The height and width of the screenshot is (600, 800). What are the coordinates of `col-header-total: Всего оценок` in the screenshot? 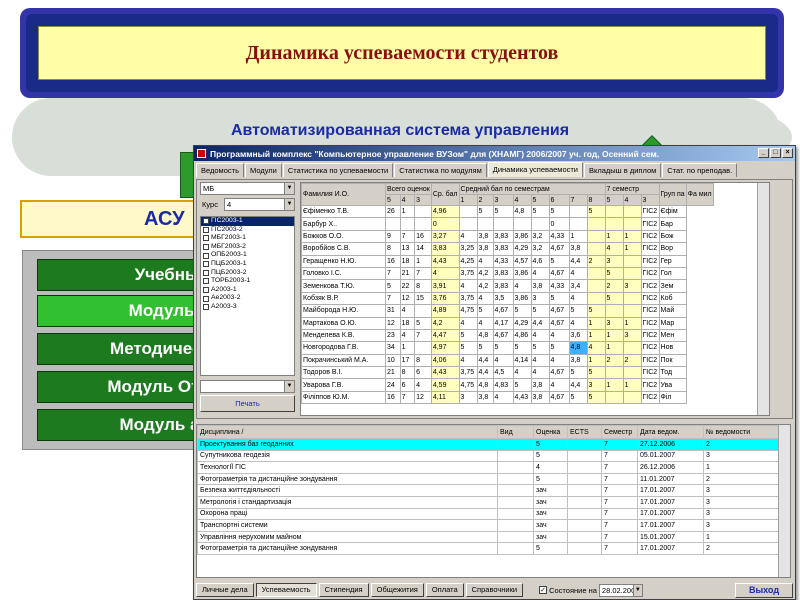 It's located at (408, 189).